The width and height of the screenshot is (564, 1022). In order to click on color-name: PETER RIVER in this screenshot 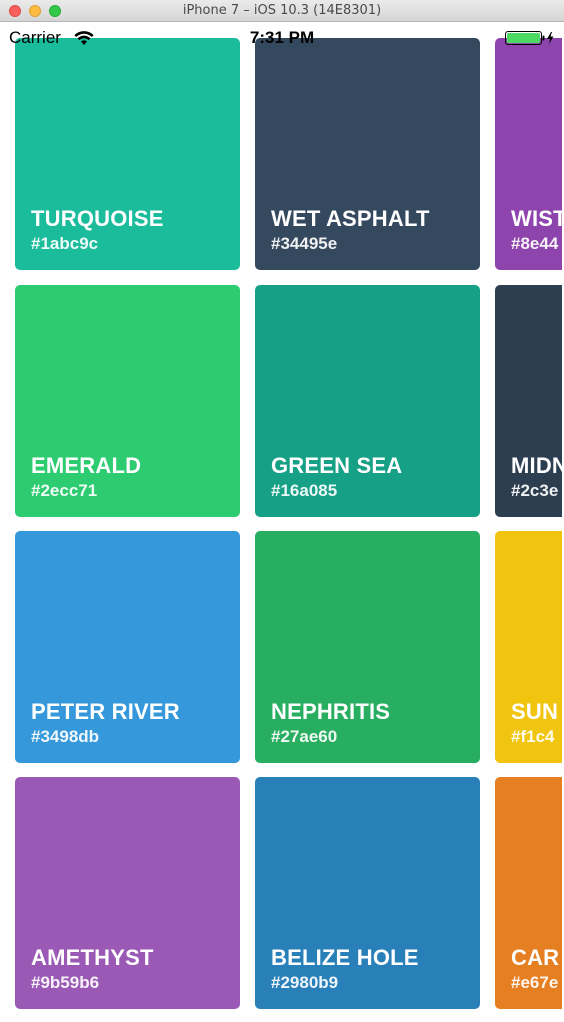, I will do `click(105, 711)`.